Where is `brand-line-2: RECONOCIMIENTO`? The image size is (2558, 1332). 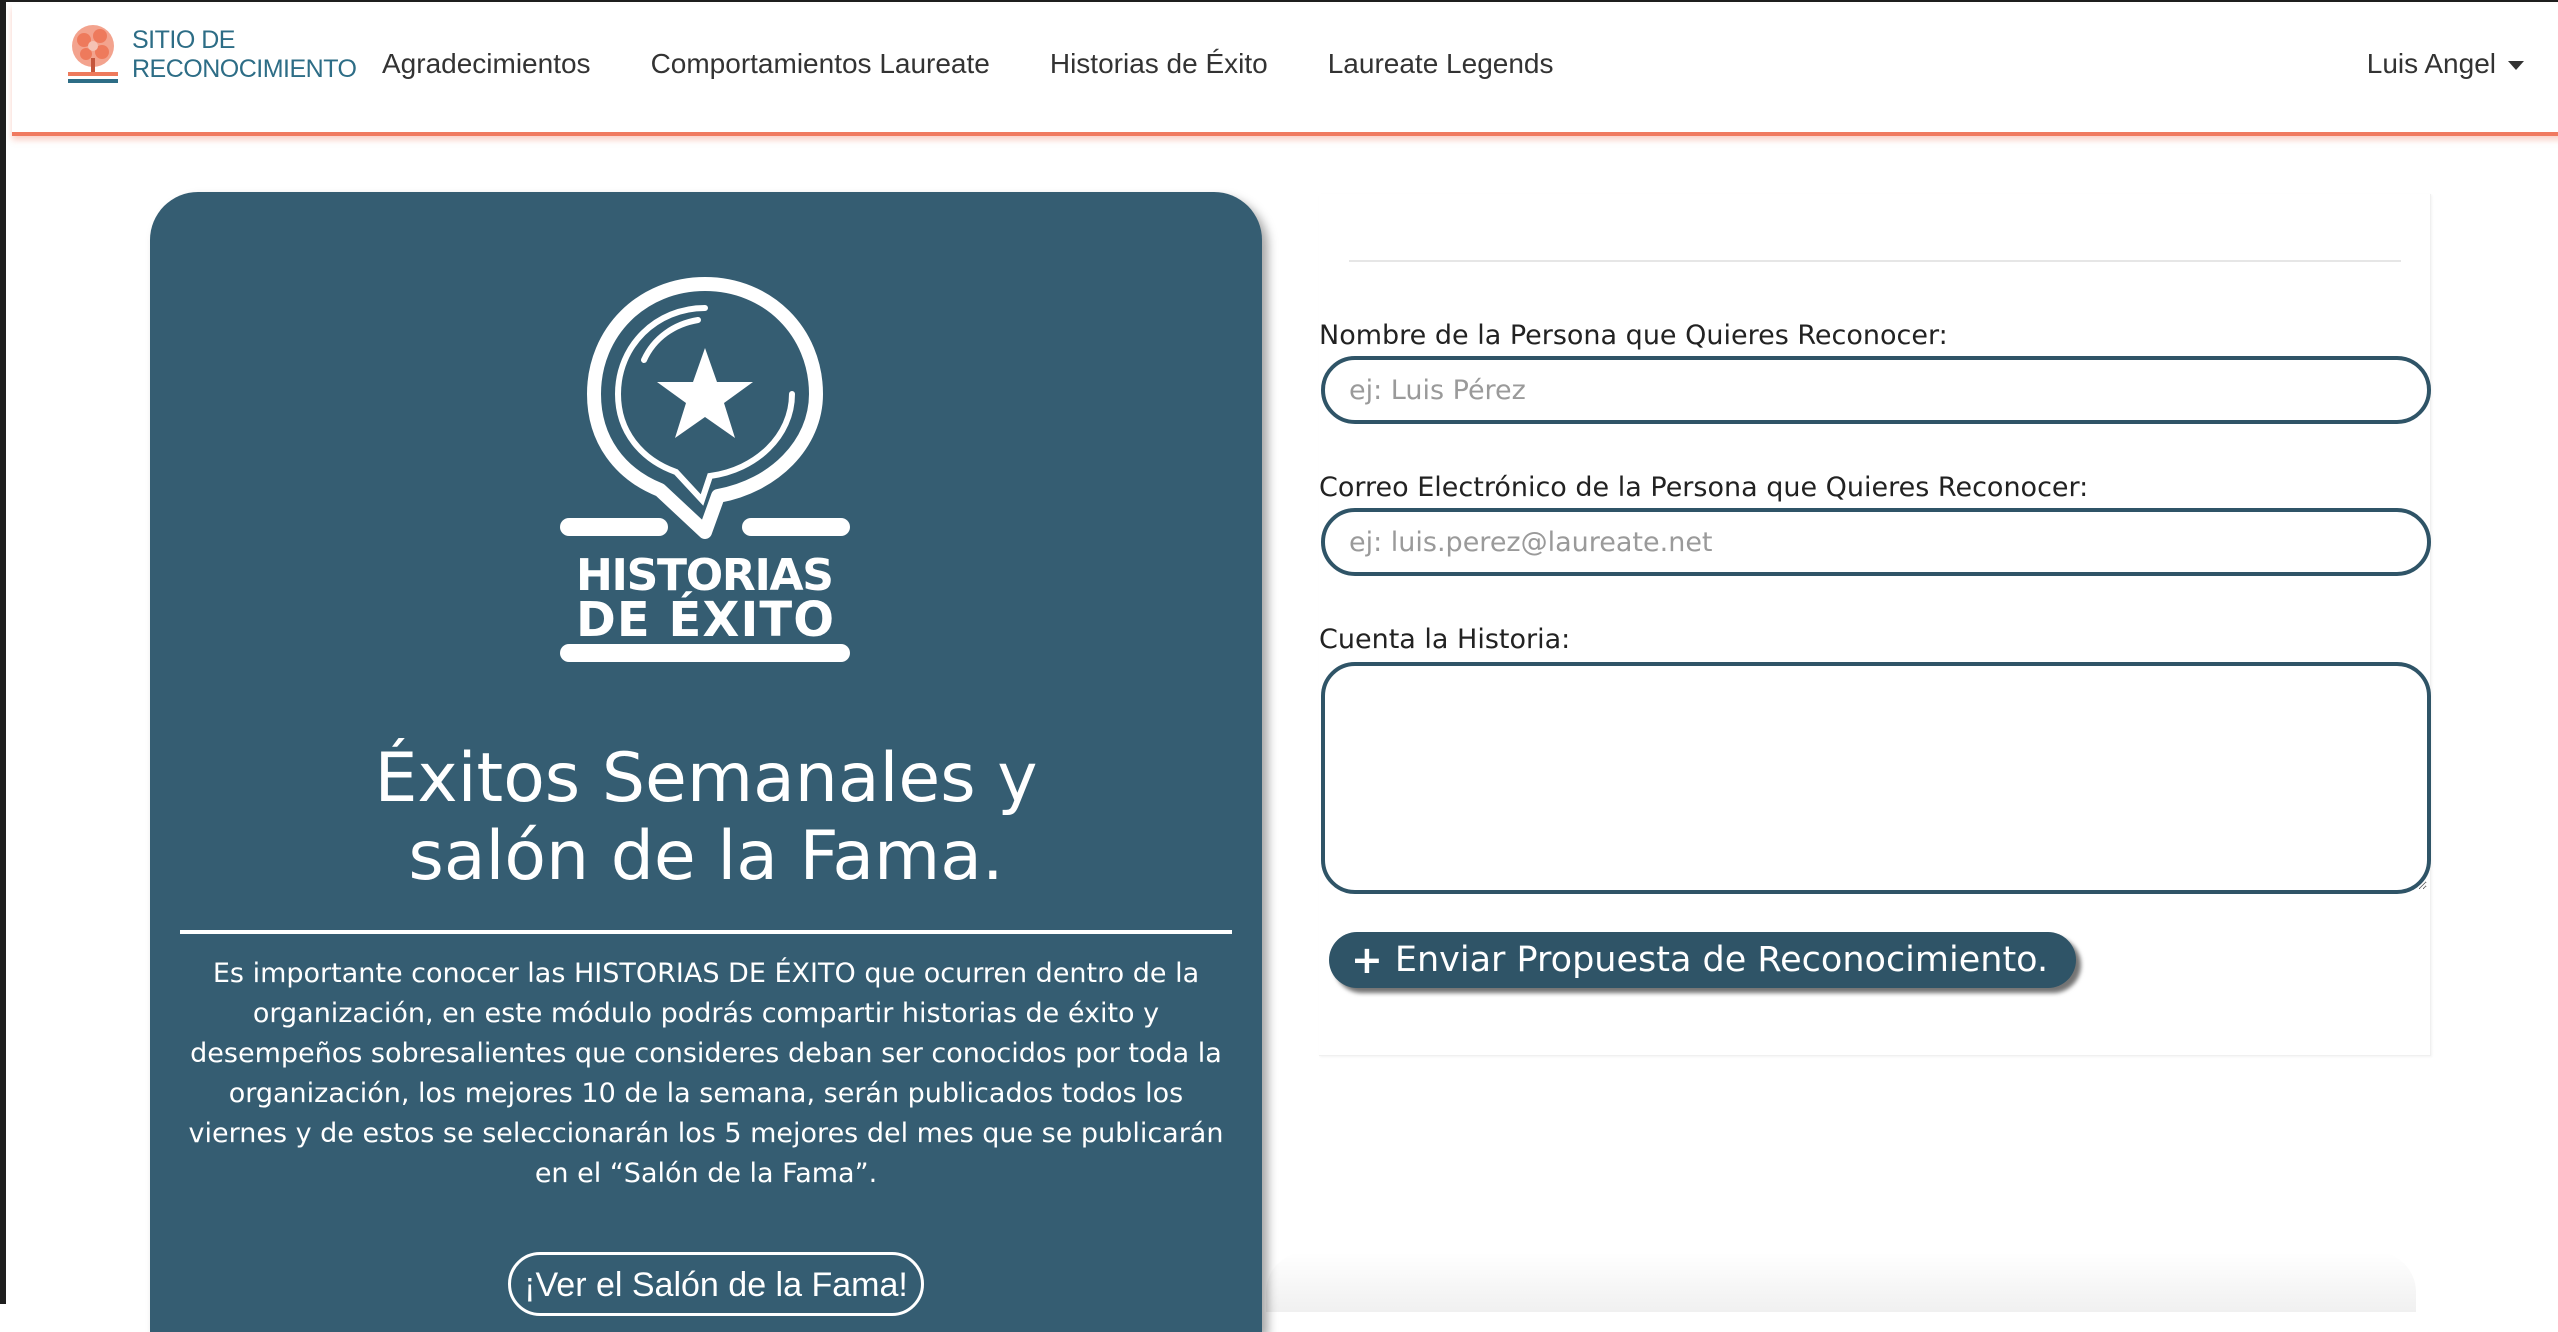 brand-line-2: RECONOCIMIENTO is located at coordinates (244, 69).